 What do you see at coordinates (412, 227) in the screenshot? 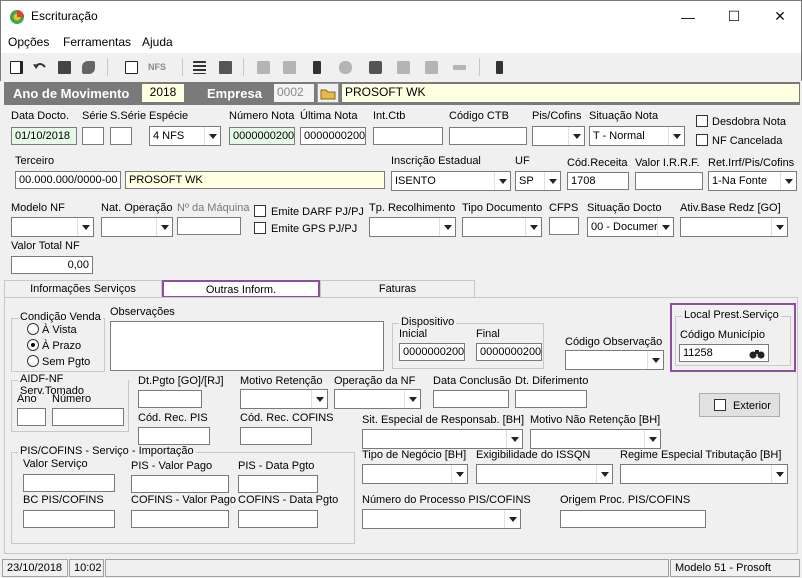
I see `tp-recolhimento-select` at bounding box center [412, 227].